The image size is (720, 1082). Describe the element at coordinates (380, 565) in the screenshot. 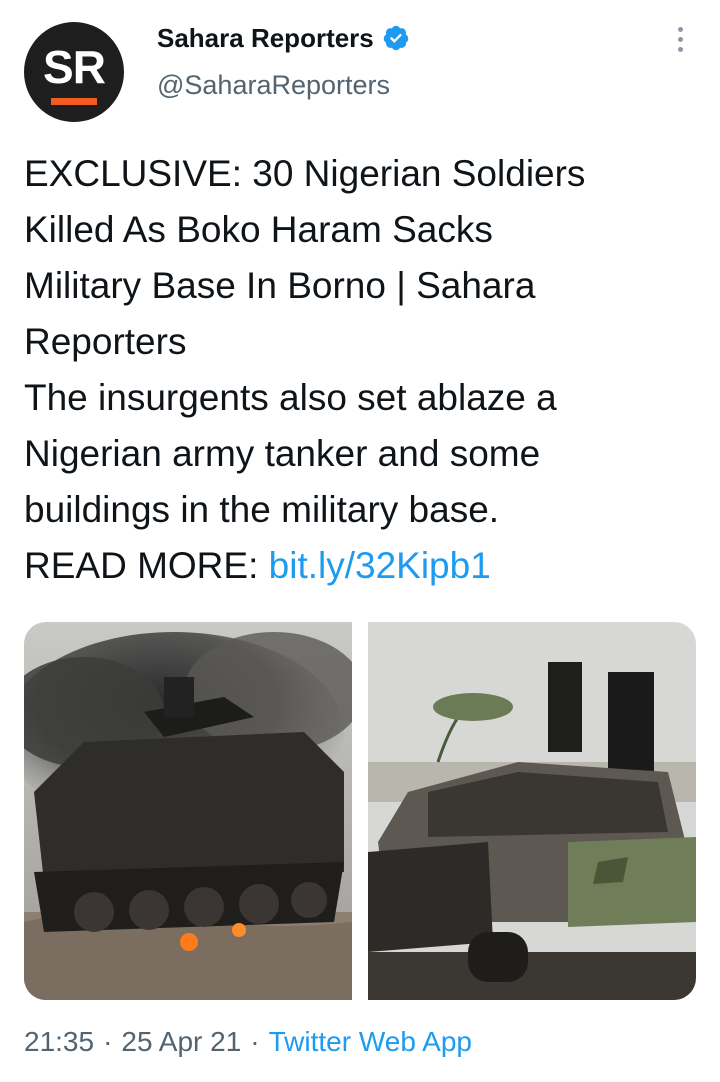

I see `read-more-link: bit.ly/32Kipb1` at that location.